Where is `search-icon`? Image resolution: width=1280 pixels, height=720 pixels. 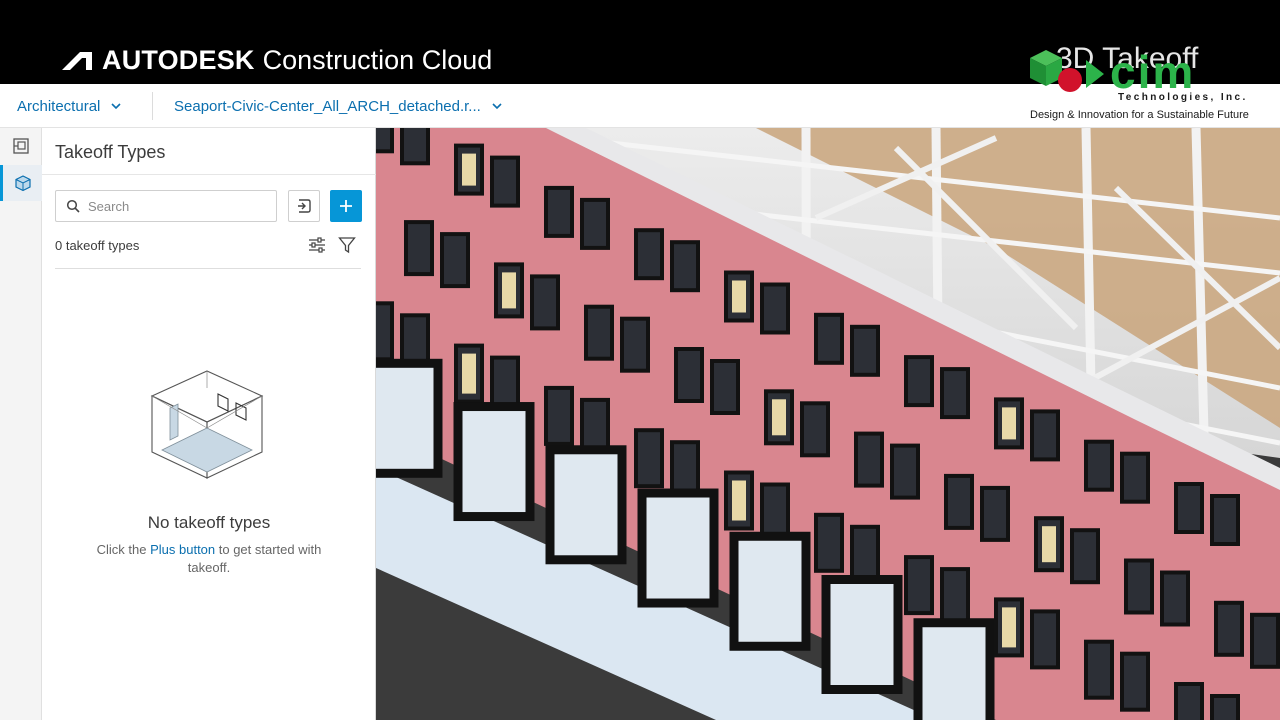
search-icon is located at coordinates (73, 206).